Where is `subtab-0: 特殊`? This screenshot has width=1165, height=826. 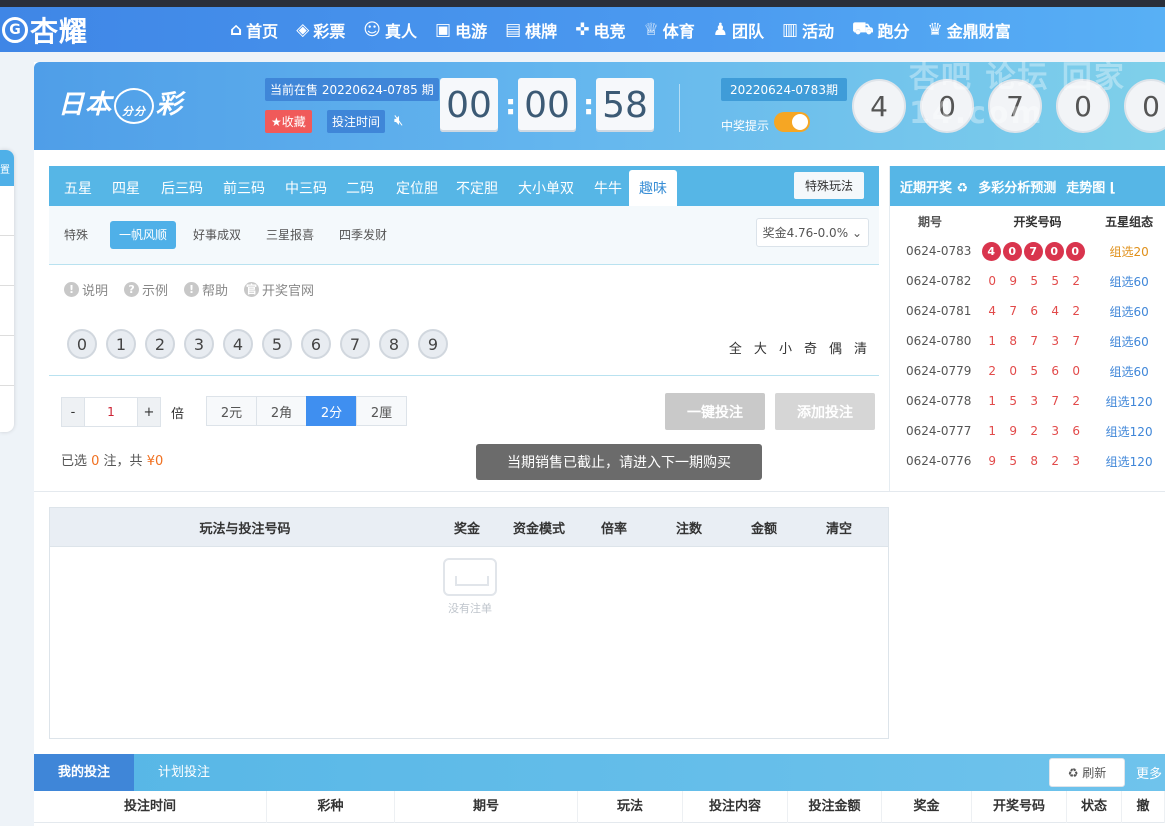 subtab-0: 特殊 is located at coordinates (76, 235).